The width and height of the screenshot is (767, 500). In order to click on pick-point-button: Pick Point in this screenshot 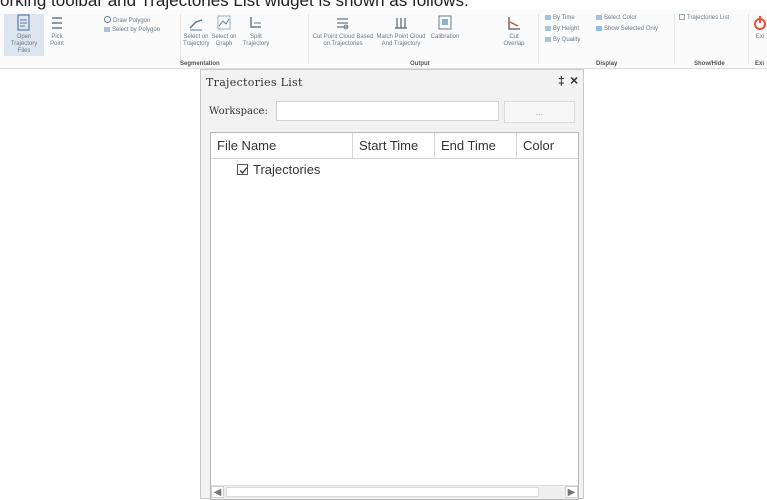, I will do `click(57, 31)`.